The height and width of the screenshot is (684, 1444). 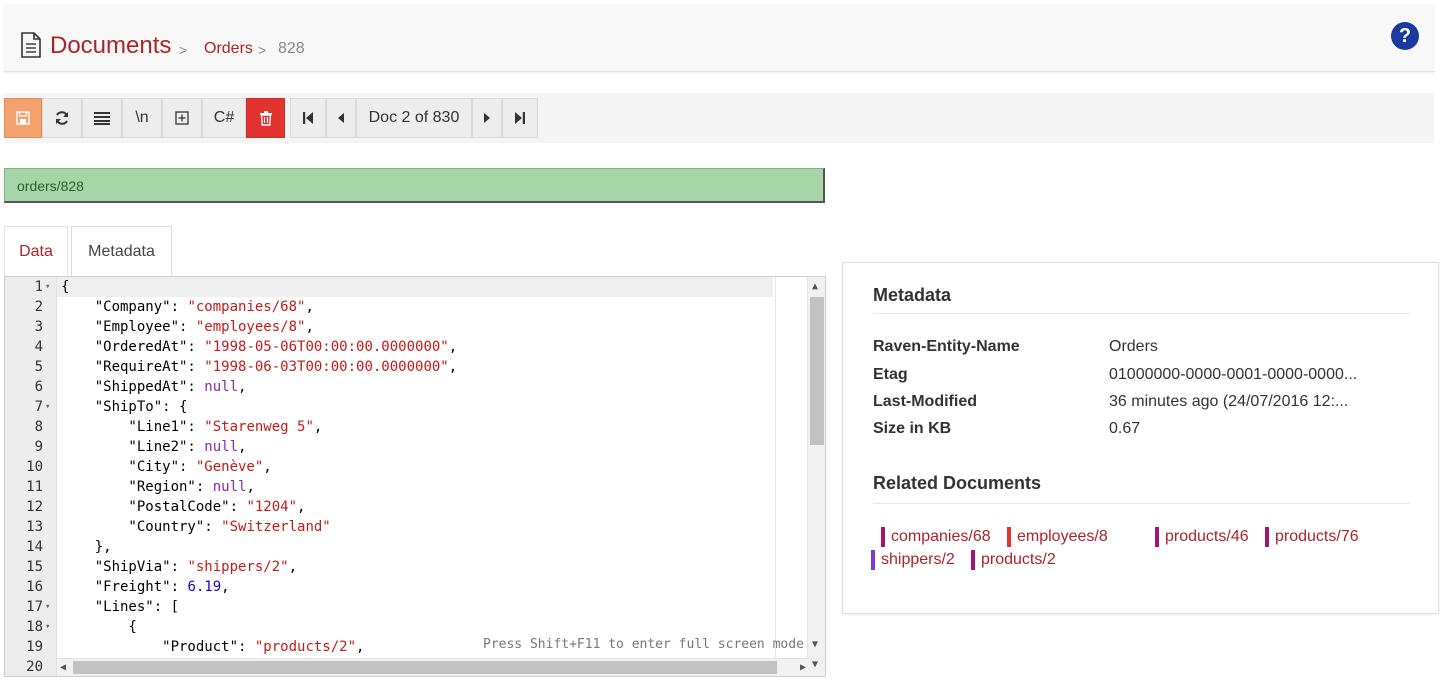 What do you see at coordinates (890, 374) in the screenshot?
I see `meta-key: Etag` at bounding box center [890, 374].